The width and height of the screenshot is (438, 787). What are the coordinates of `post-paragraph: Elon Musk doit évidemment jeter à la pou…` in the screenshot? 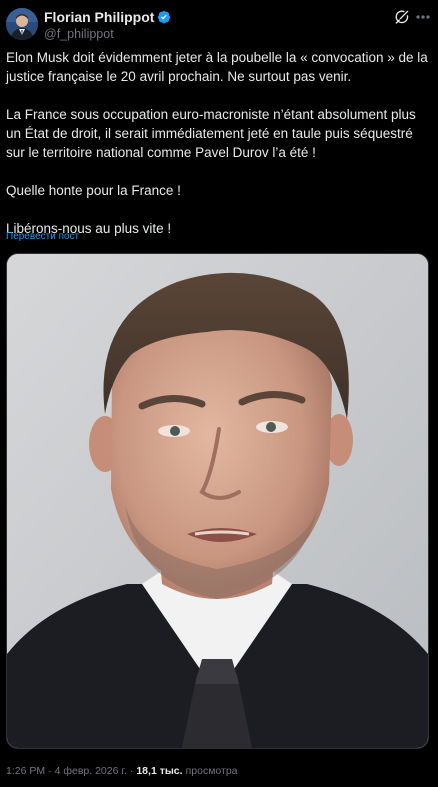 It's located at (217, 67).